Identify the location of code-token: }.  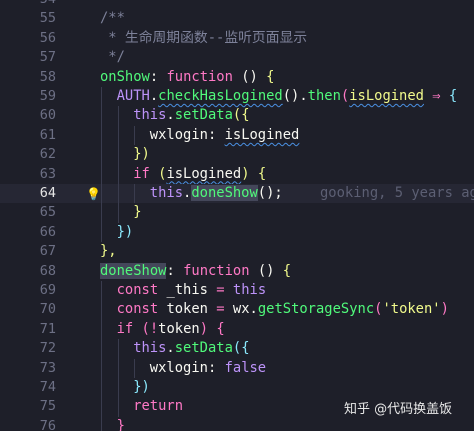
(120, 424).